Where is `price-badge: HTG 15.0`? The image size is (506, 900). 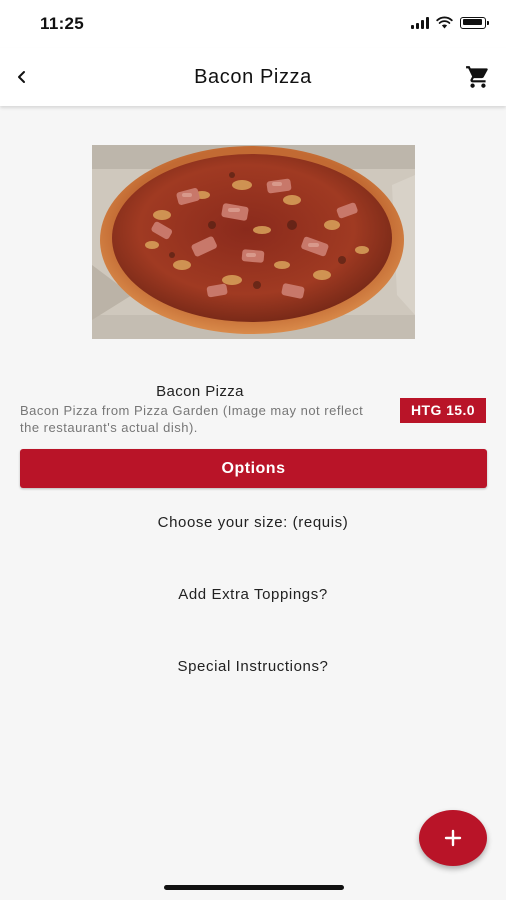
price-badge: HTG 15.0 is located at coordinates (443, 410).